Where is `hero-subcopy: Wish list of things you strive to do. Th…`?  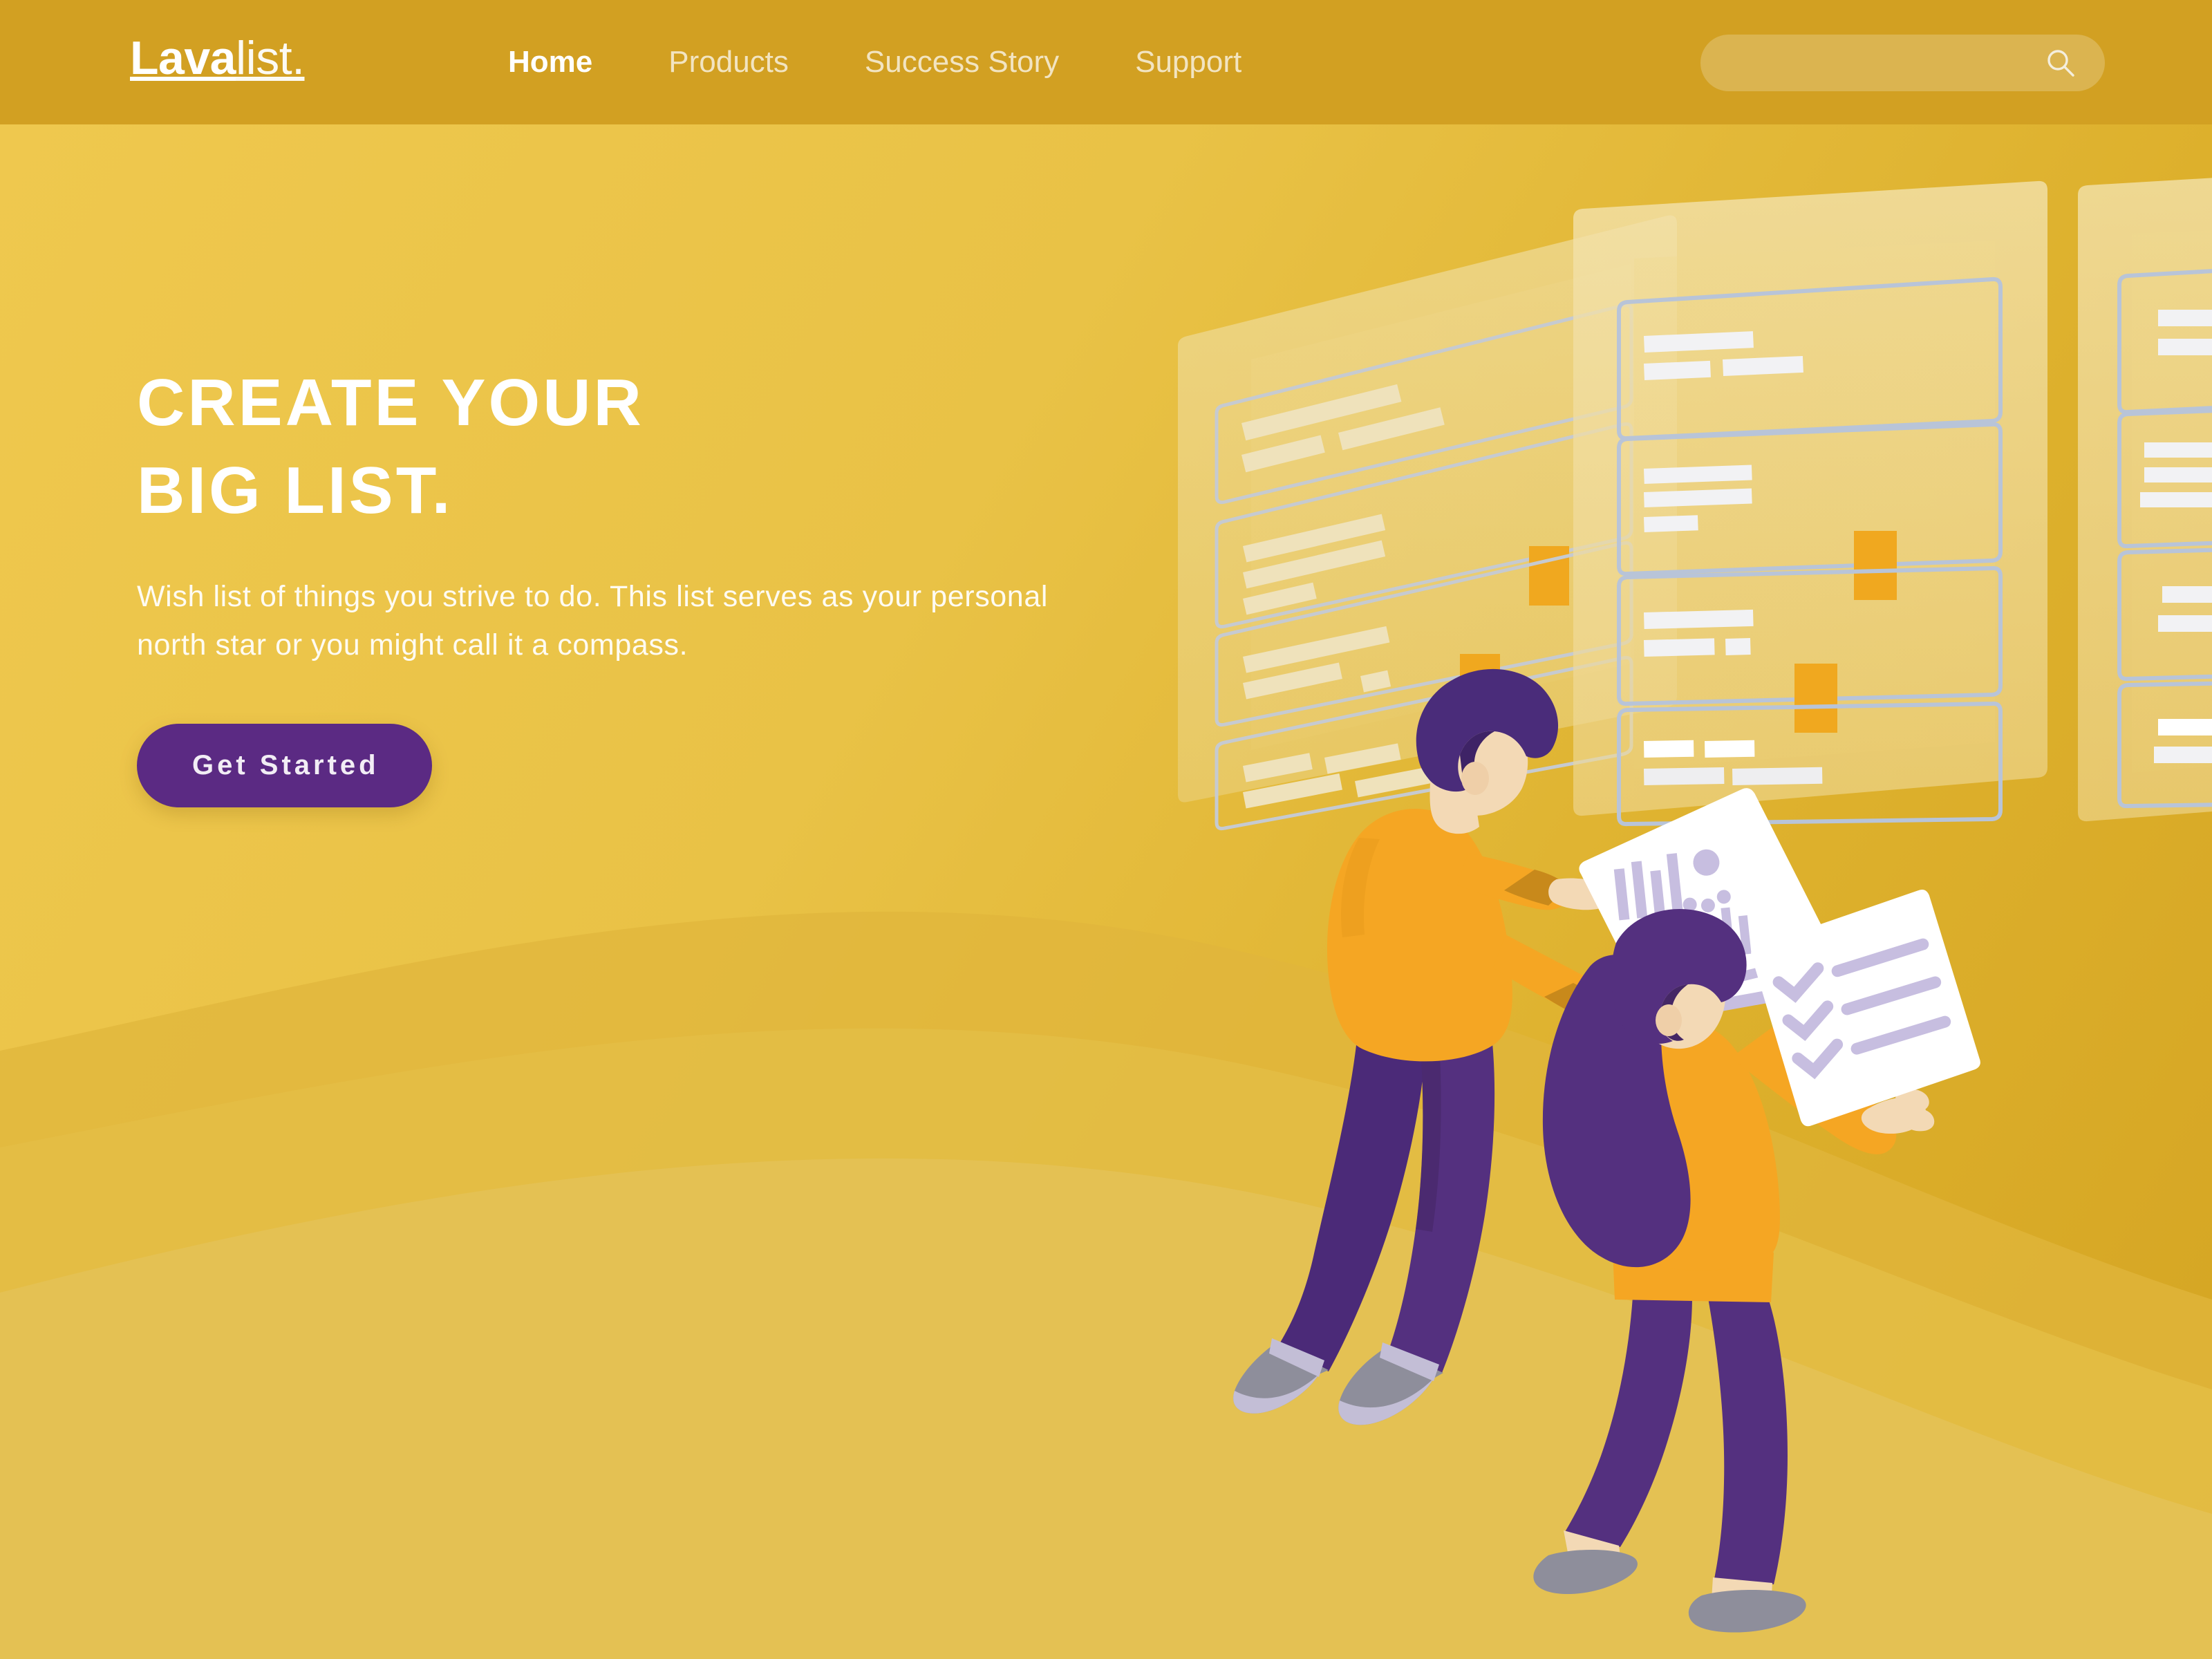 hero-subcopy: Wish list of things you strive to do. Th… is located at coordinates (592, 621).